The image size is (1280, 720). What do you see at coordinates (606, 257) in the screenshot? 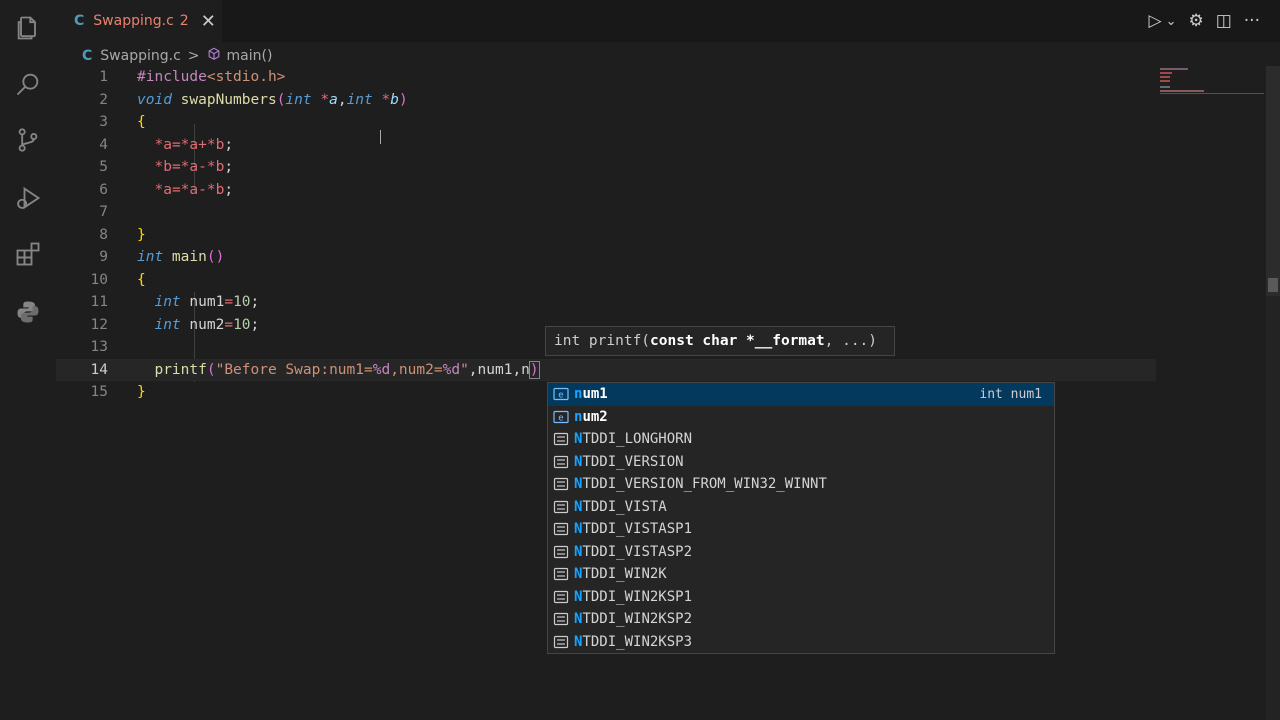
I see `code-line: 9 int main()` at bounding box center [606, 257].